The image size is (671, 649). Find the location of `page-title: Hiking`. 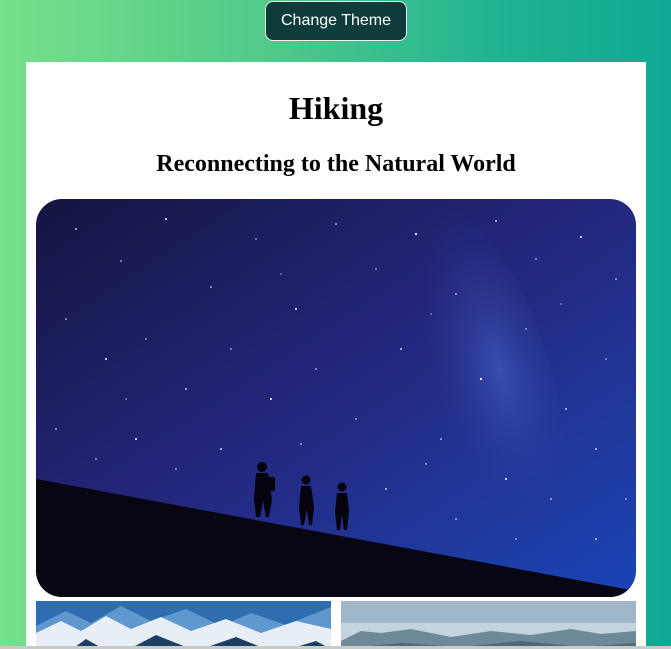

page-title: Hiking is located at coordinates (336, 108).